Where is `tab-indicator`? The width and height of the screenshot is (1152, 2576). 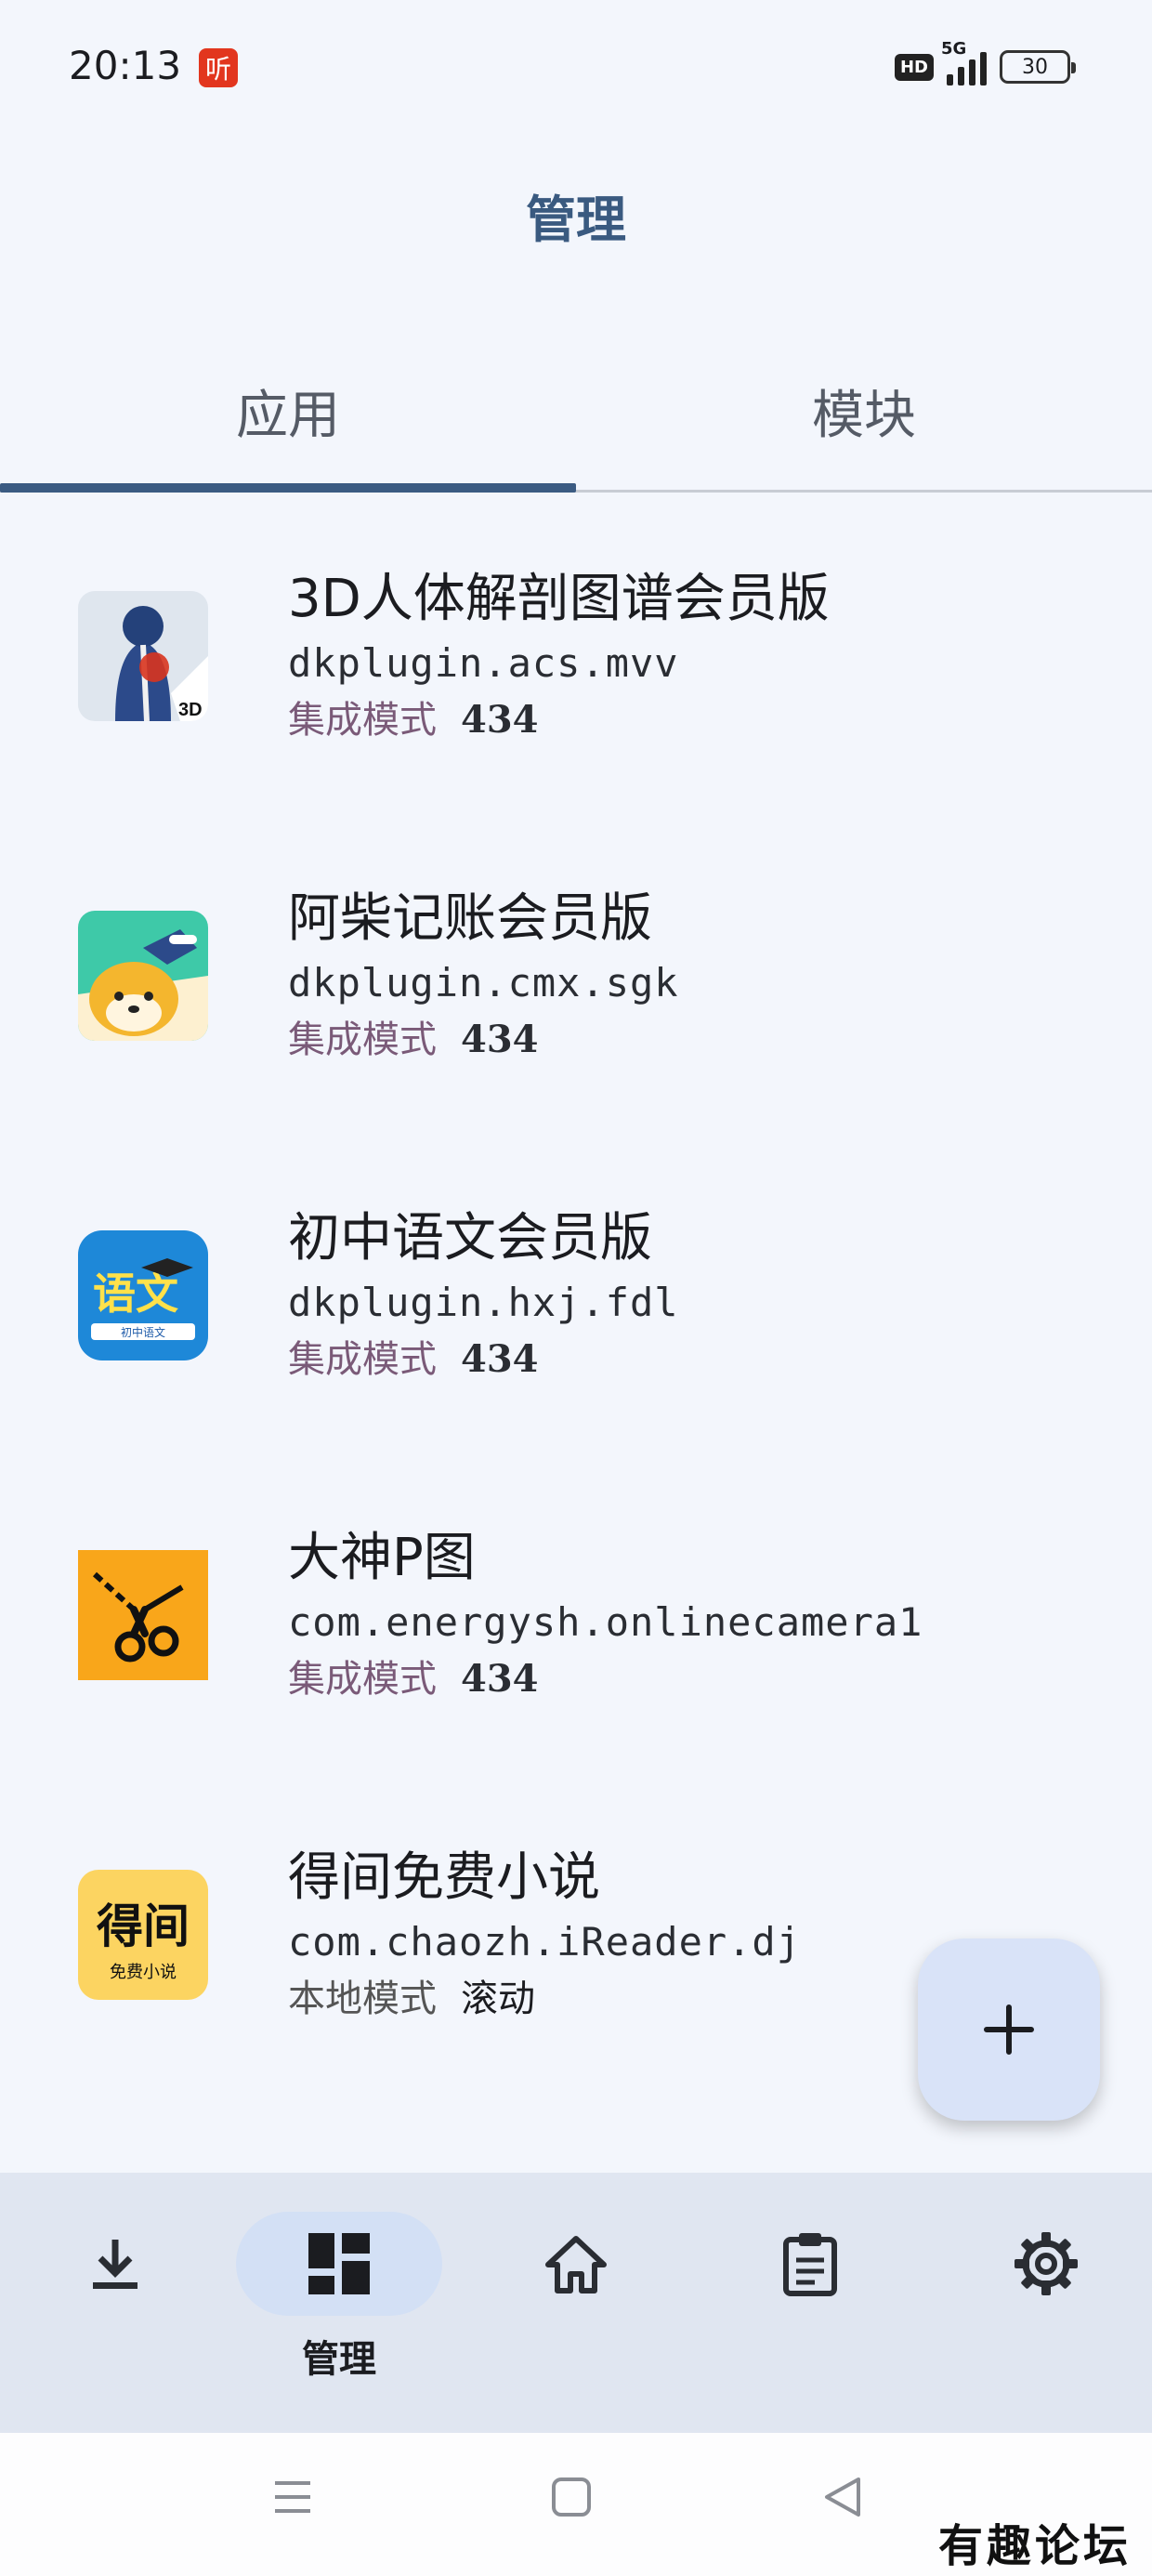
tab-indicator is located at coordinates (288, 488).